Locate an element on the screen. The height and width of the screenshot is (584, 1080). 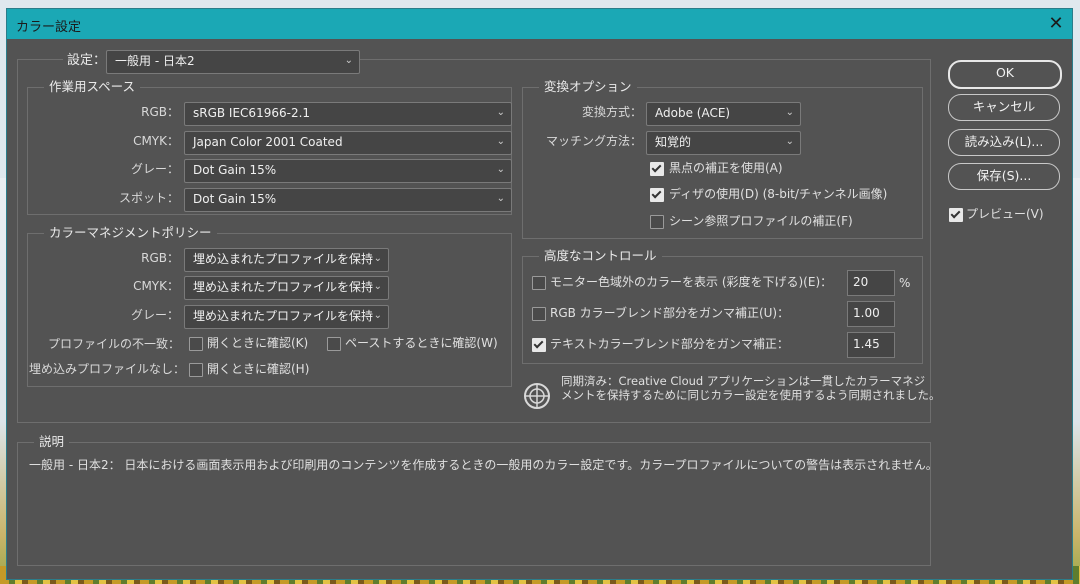
settings-label: 設定： is located at coordinates (87, 61).